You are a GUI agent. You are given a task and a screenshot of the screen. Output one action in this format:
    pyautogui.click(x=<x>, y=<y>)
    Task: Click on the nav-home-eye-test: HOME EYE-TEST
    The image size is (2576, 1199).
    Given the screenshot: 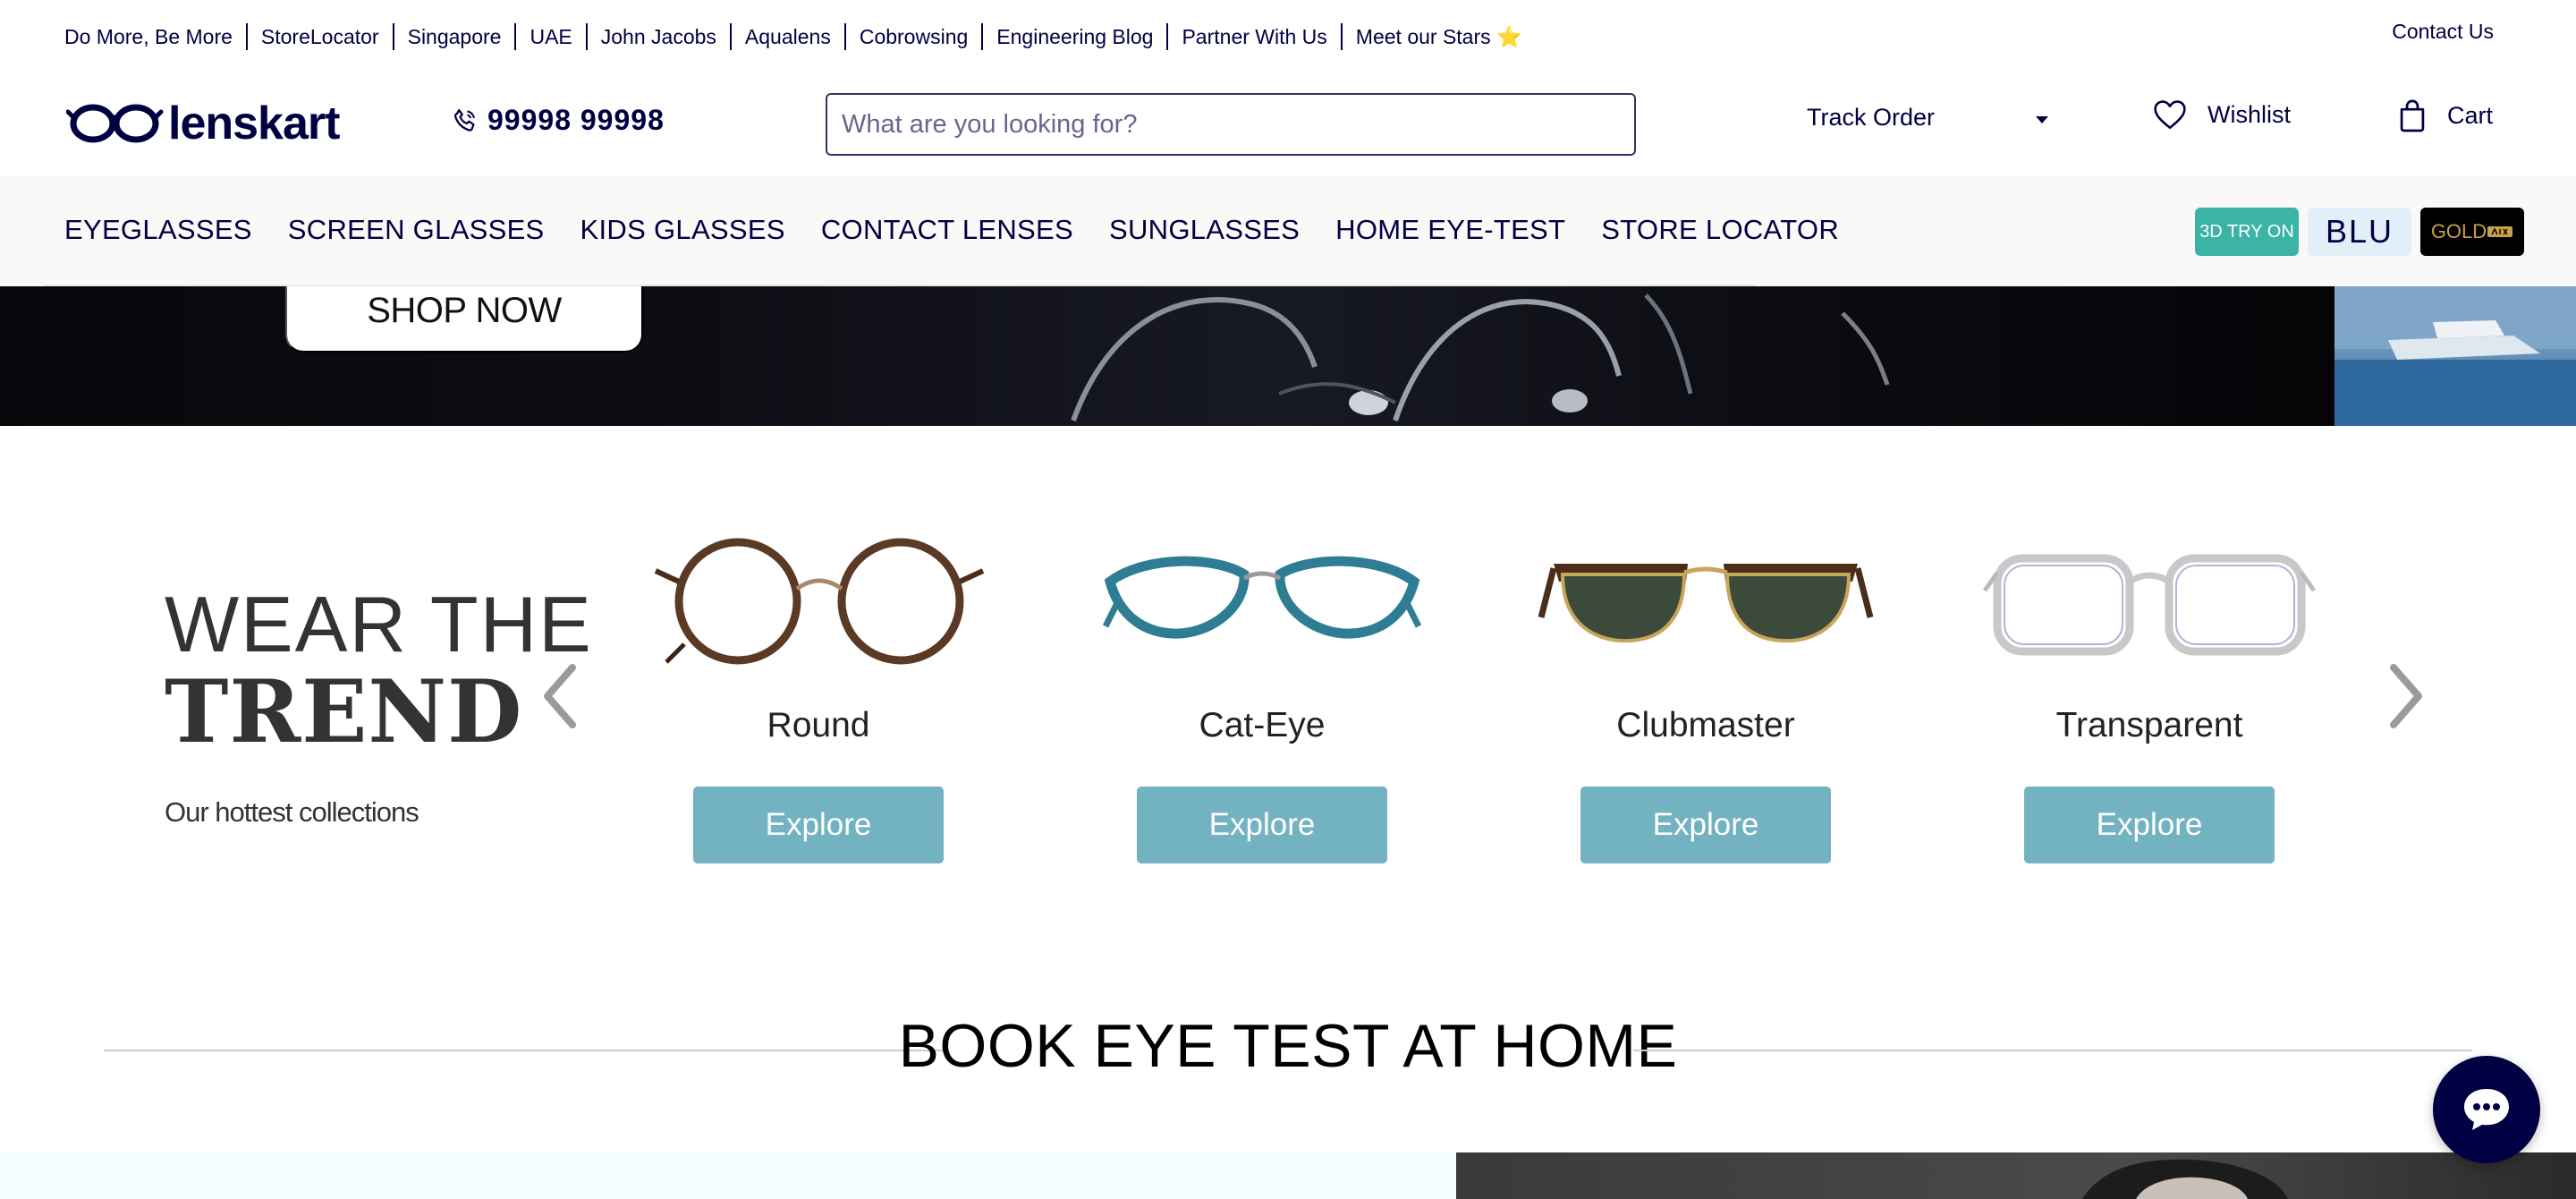 What is the action you would take?
    pyautogui.click(x=1450, y=230)
    